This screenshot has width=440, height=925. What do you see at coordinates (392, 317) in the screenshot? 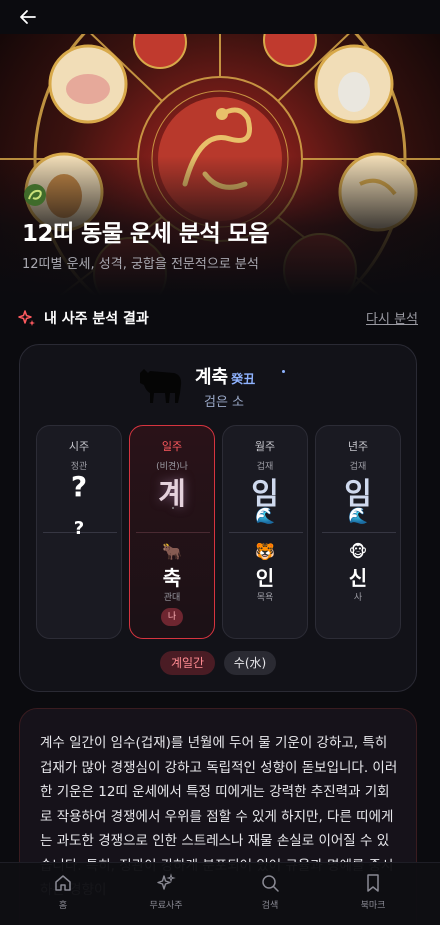
I see `retry-analysis-link: 다시 분석` at bounding box center [392, 317].